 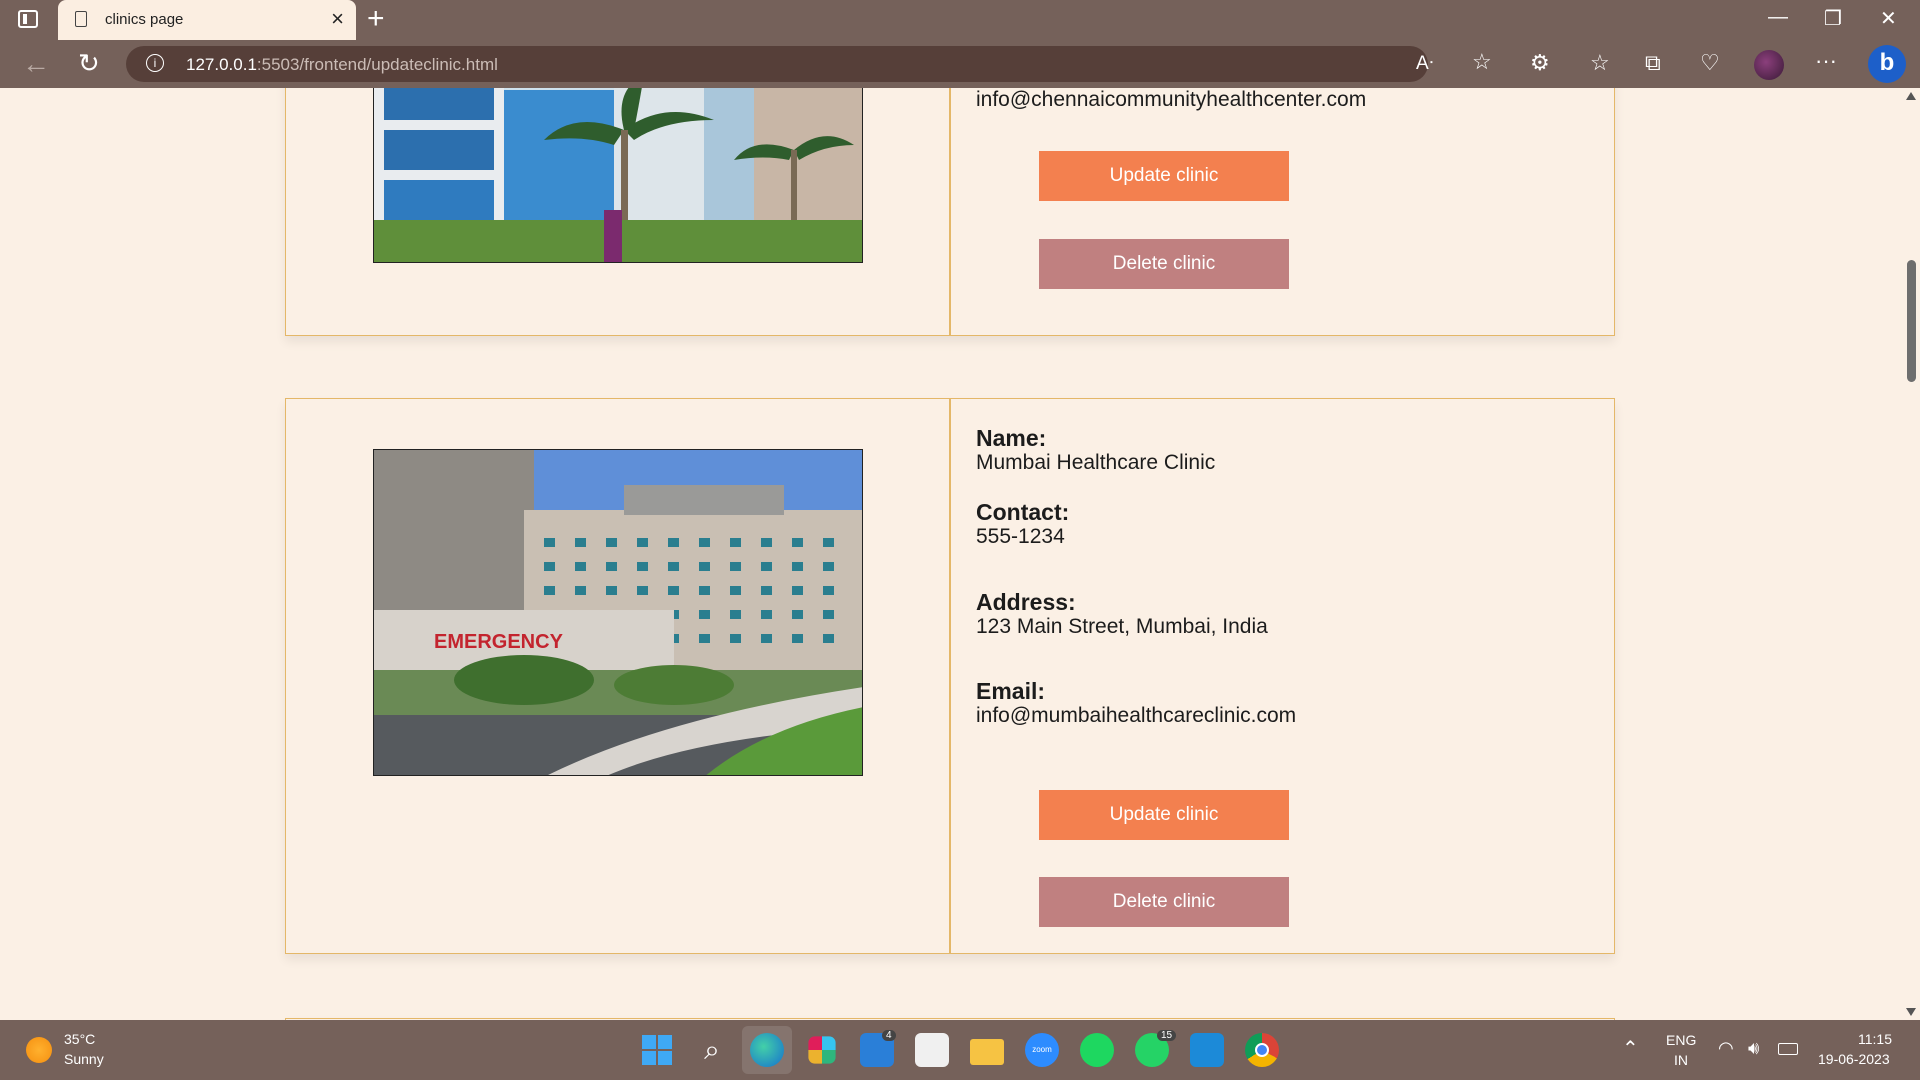 What do you see at coordinates (960, 20) in the screenshot?
I see `browser-tab-bar: clinics page × + — ❐ ✕` at bounding box center [960, 20].